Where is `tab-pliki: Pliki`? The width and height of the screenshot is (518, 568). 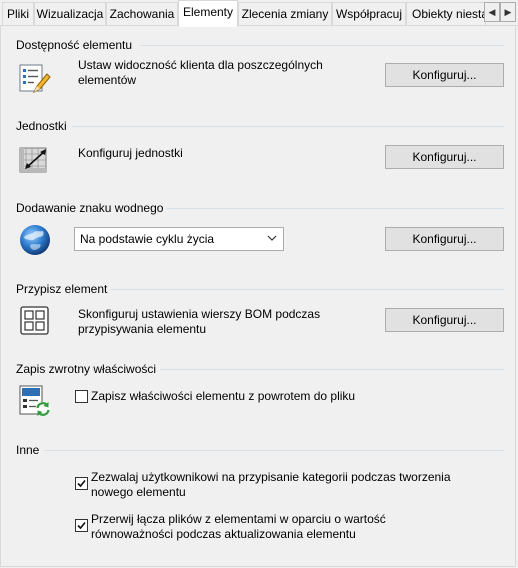
tab-pliki: Pliki is located at coordinates (18, 13).